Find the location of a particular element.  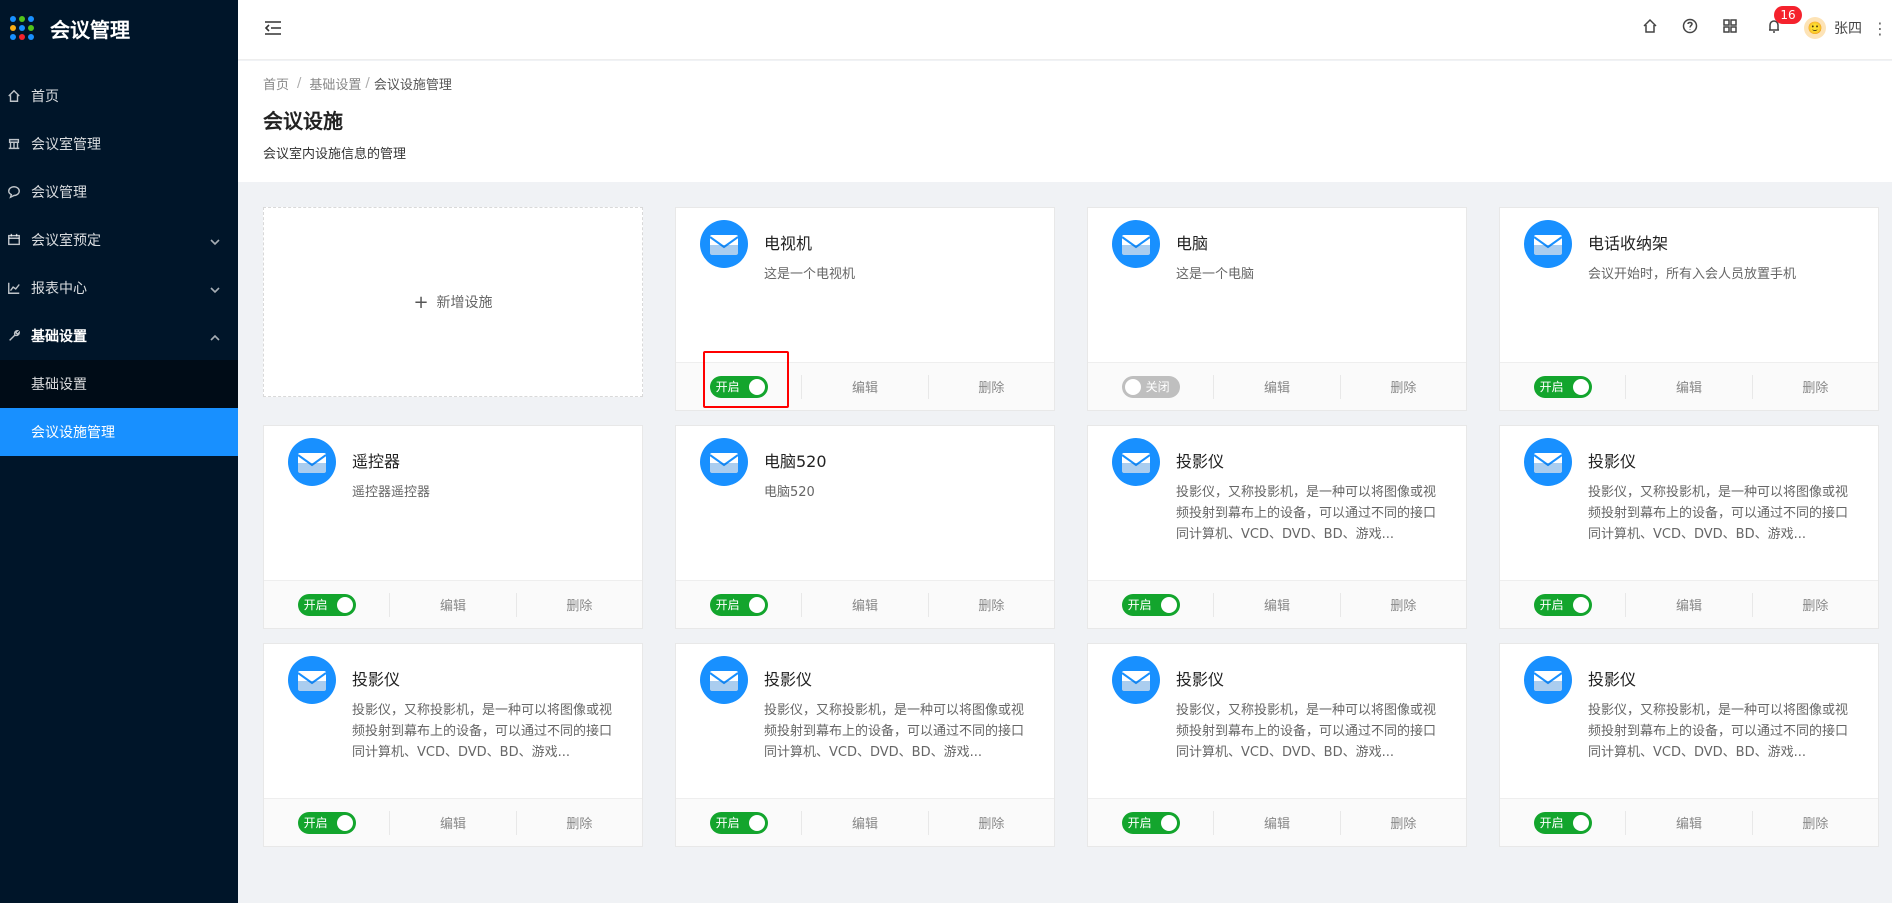

breadcrumb-basic-settings: 基础设置 is located at coordinates (335, 83).